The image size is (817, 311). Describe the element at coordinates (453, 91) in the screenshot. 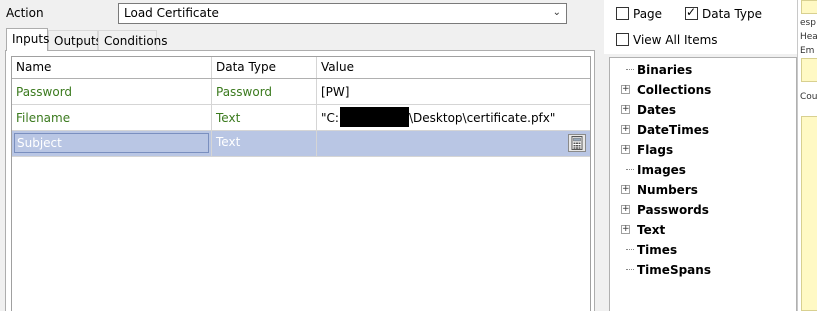

I see `row-value-cell: [PW]` at that location.